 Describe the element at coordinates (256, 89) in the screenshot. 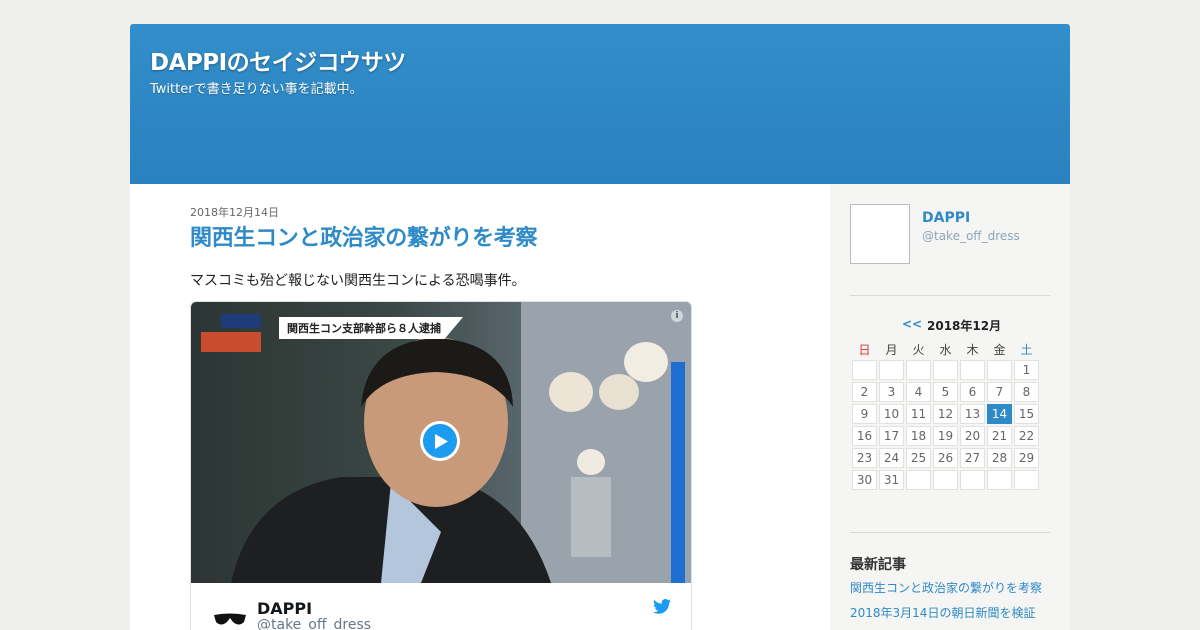

I see `site-description: Twitterで書き足りない事を記載中。` at that location.